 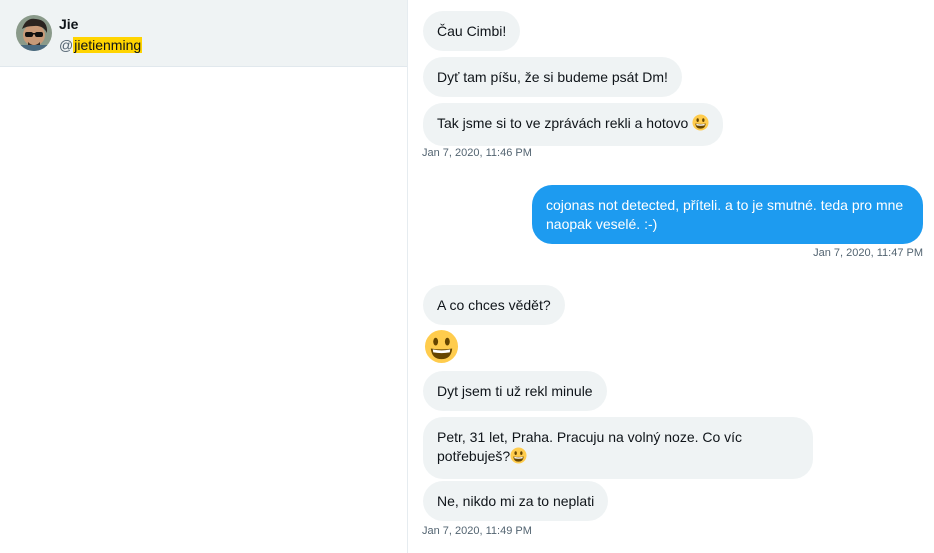 I want to click on message-bubble: Dyť tam píšu, že si budeme psát Dm!, so click(x=552, y=77).